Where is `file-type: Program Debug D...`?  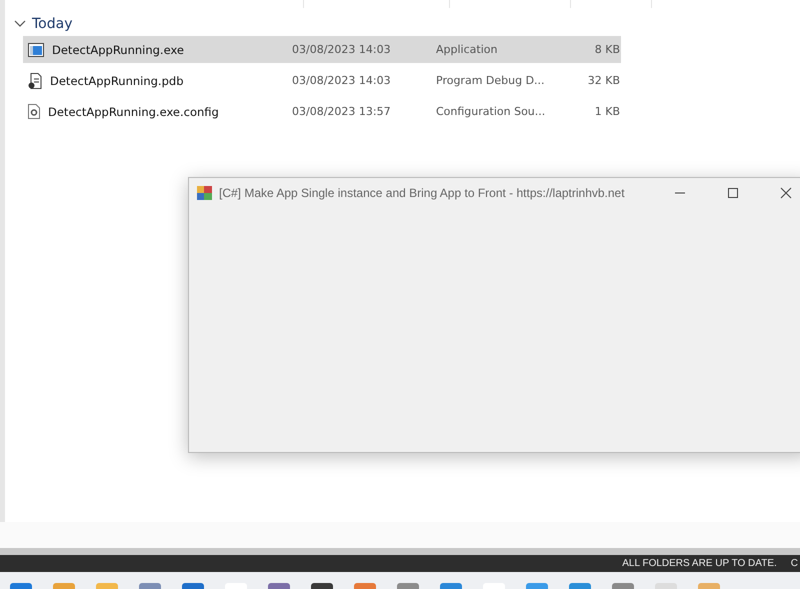
file-type: Program Debug D... is located at coordinates (491, 80).